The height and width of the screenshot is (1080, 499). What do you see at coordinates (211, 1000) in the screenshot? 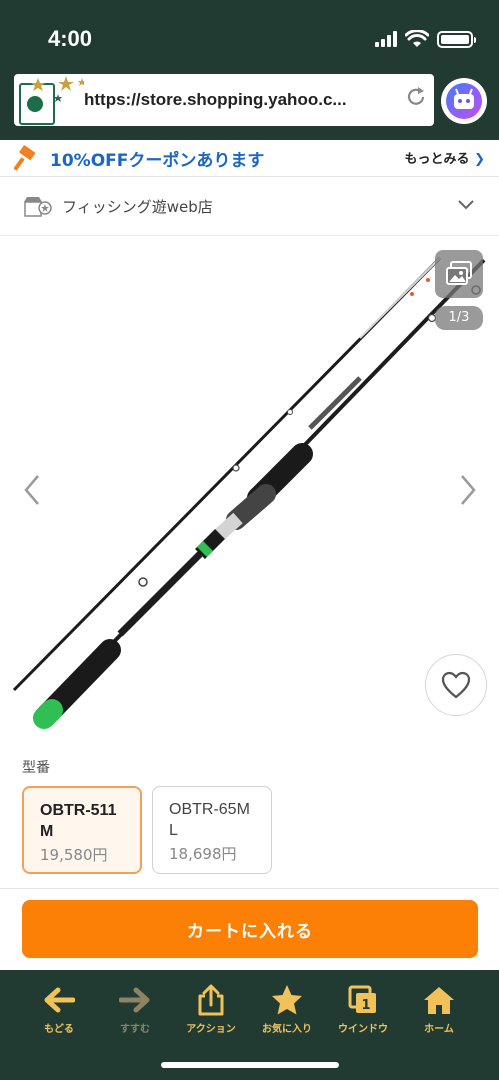
I see `share-icon` at bounding box center [211, 1000].